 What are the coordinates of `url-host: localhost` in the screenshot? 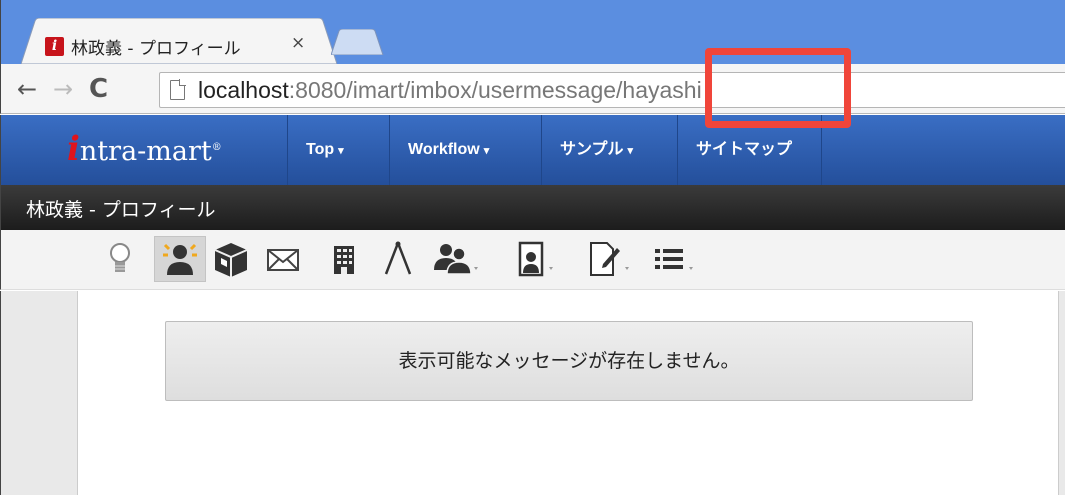 It's located at (243, 90).